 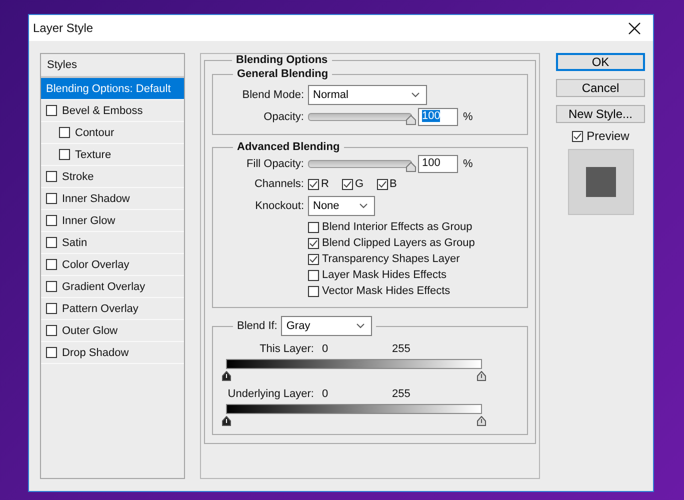 What do you see at coordinates (367, 95) in the screenshot?
I see `blend-mode-dropdown: Normal` at bounding box center [367, 95].